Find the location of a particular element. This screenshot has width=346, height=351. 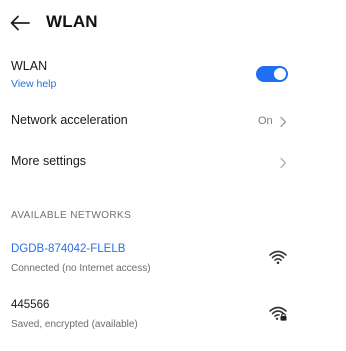

network-name: 445566 is located at coordinates (30, 305).